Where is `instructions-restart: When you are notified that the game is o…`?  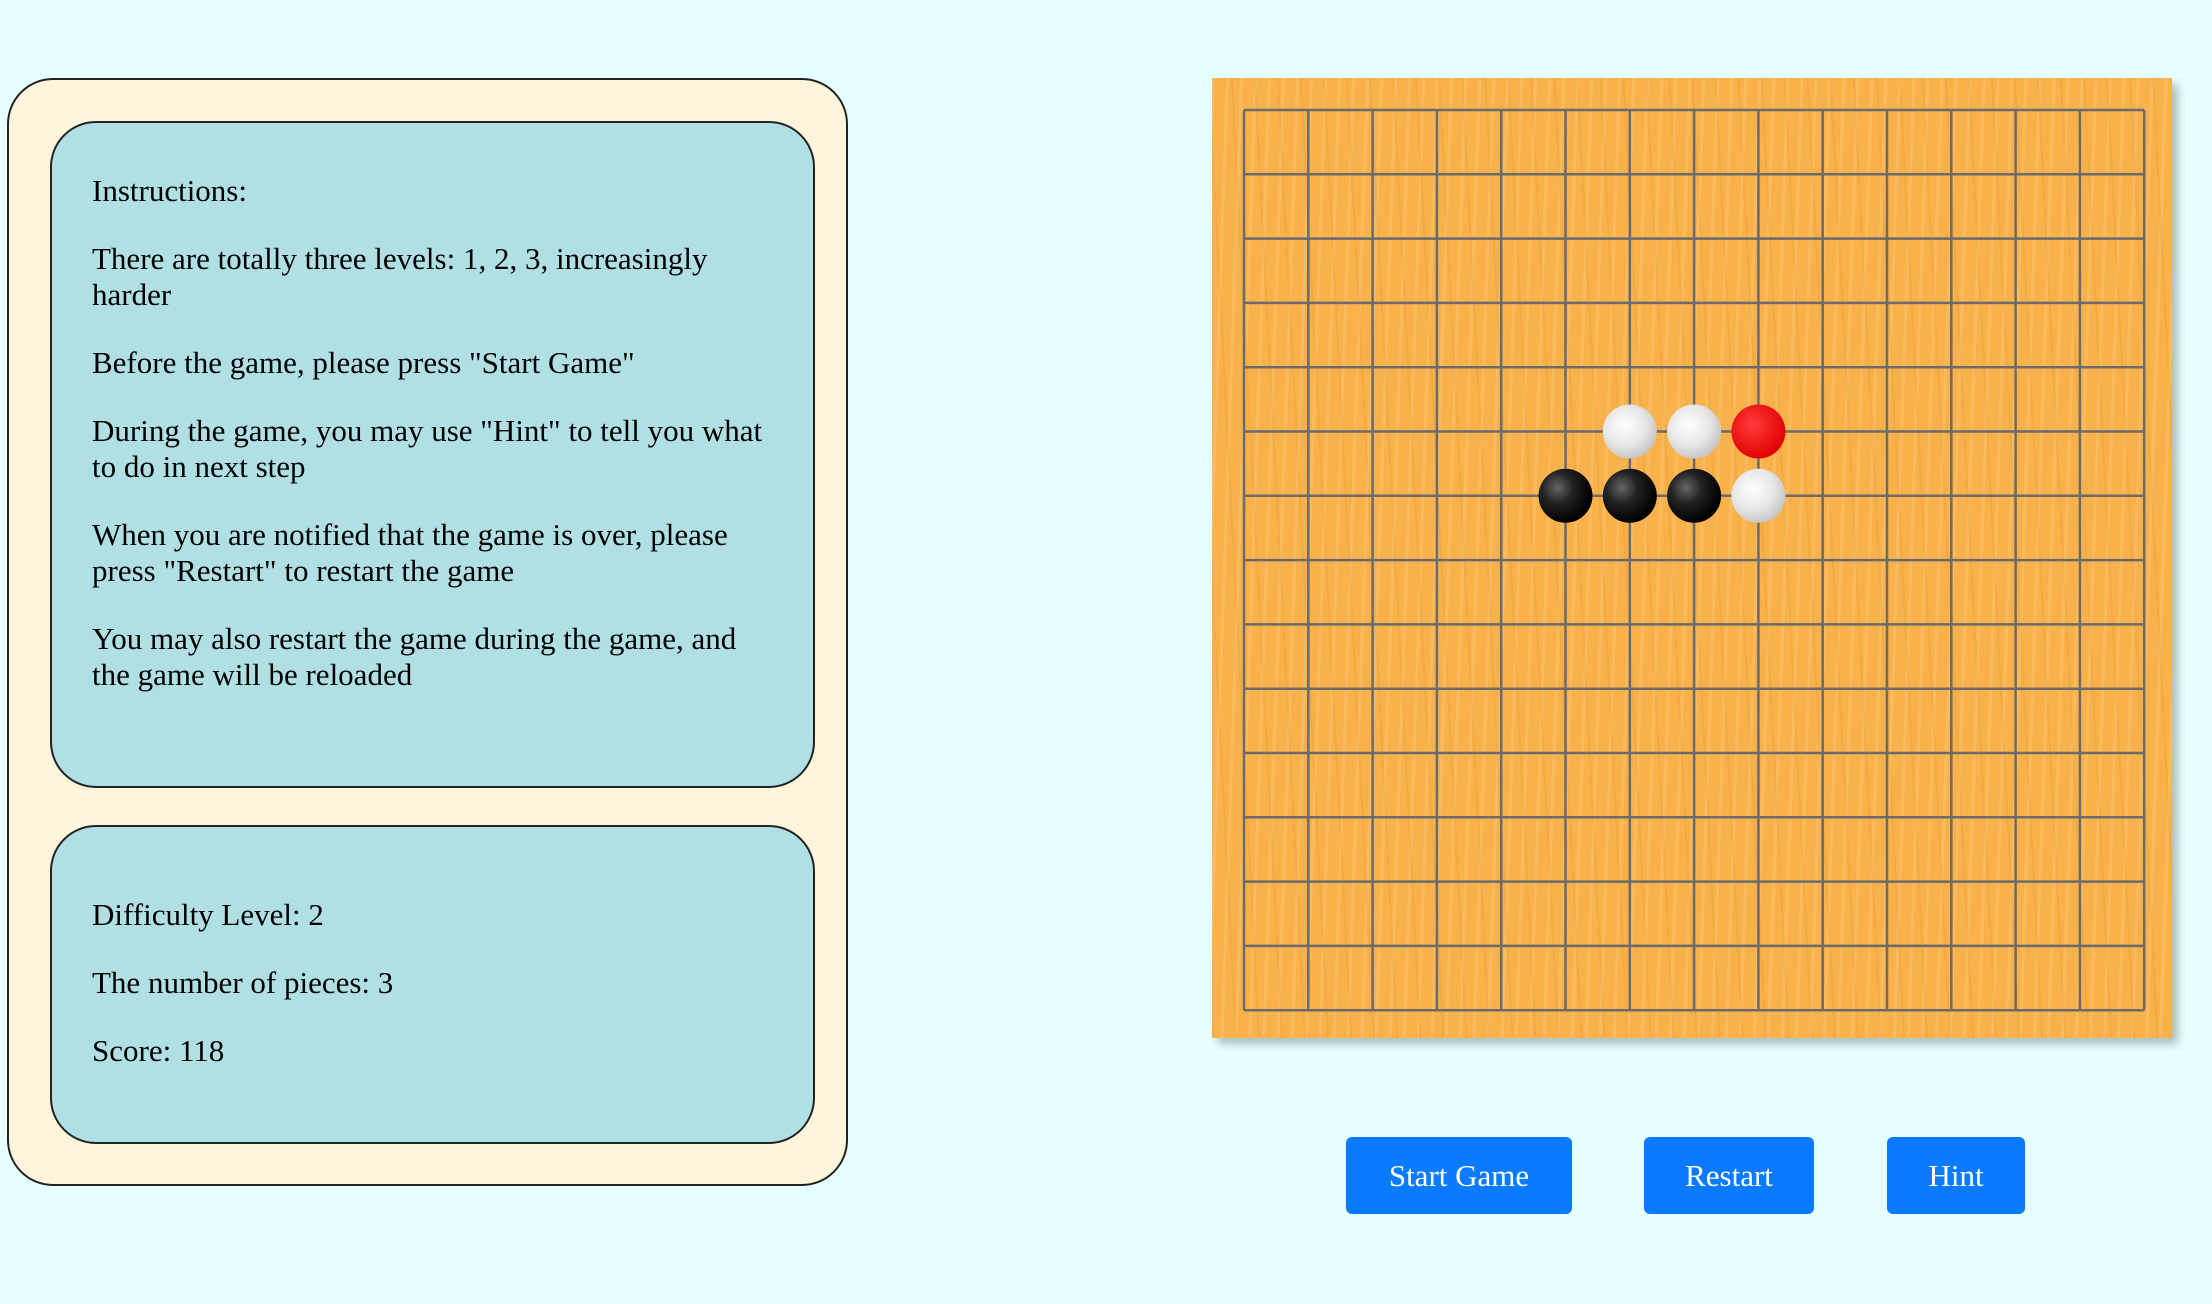
instructions-restart: When you are notified that the game is o… is located at coordinates (410, 552).